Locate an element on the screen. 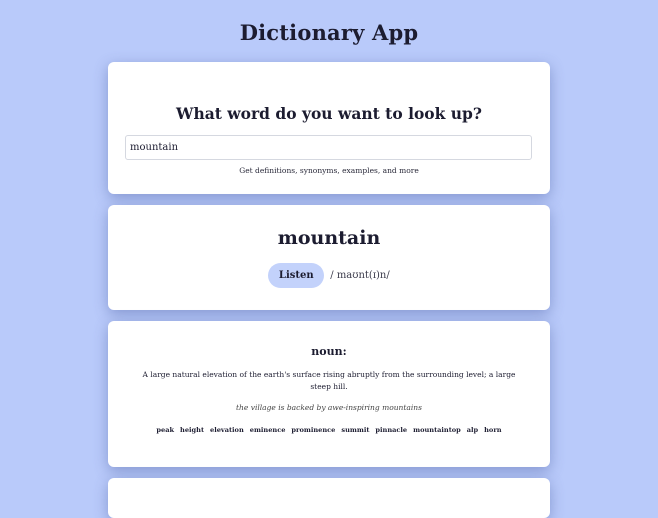  synonym-item: eminence is located at coordinates (268, 430).